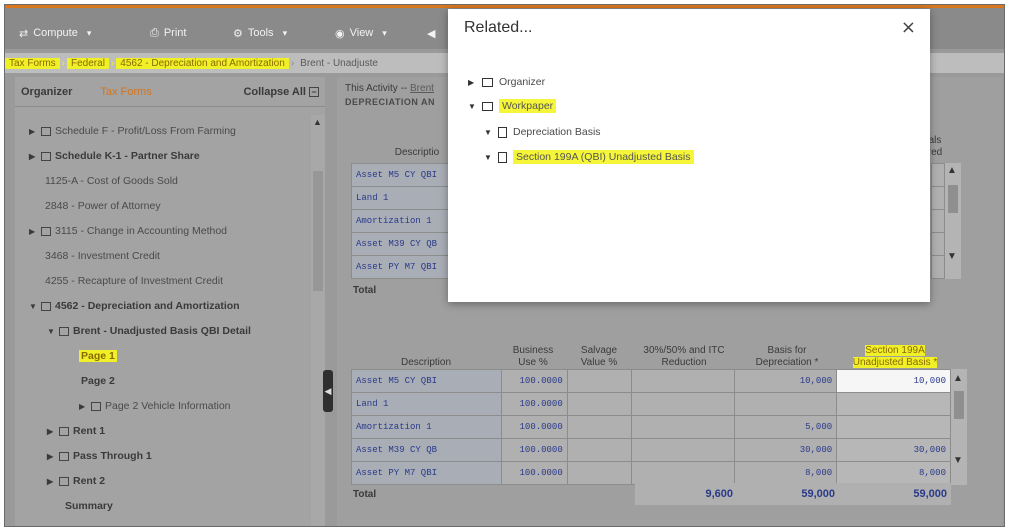 This screenshot has height=531, width=1009. I want to click on breadcrumb-tax-forms: Tax Forms, so click(32, 63).